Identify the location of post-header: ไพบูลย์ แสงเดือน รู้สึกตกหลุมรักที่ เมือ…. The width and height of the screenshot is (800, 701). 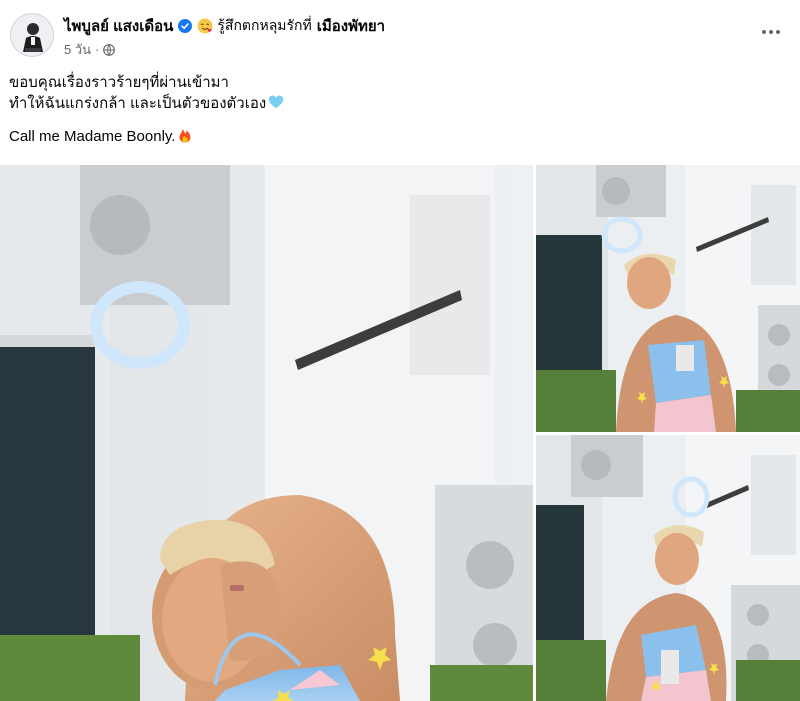
(400, 33).